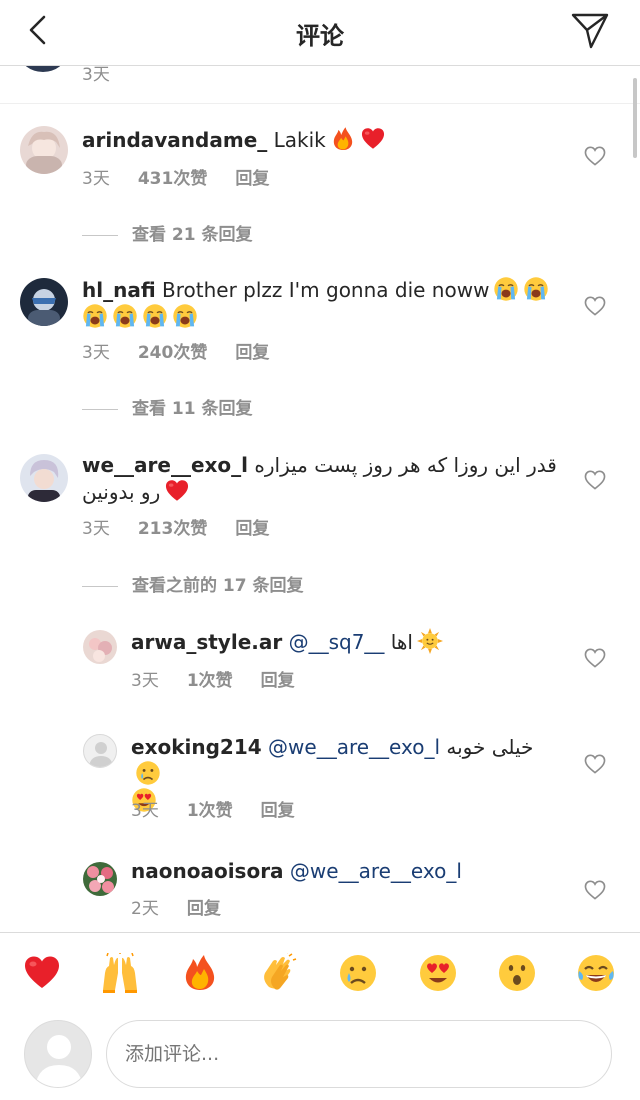 Image resolution: width=640 pixels, height=1100 pixels. What do you see at coordinates (174, 140) in the screenshot?
I see `username: arindavandame_` at bounding box center [174, 140].